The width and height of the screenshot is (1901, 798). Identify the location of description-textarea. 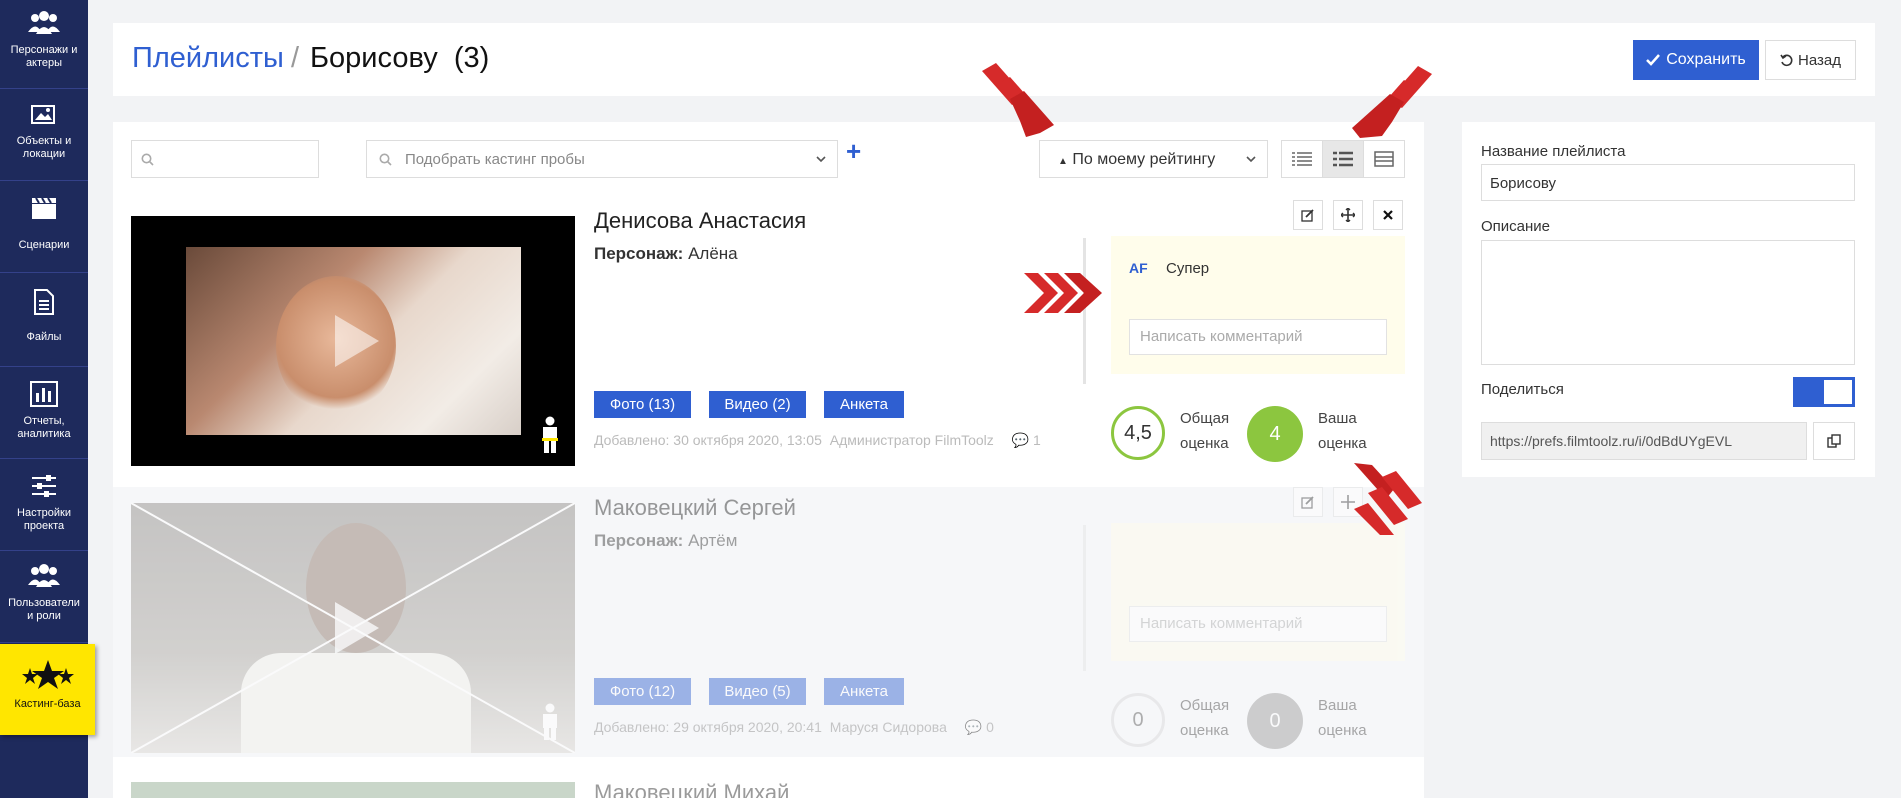
(1668, 302).